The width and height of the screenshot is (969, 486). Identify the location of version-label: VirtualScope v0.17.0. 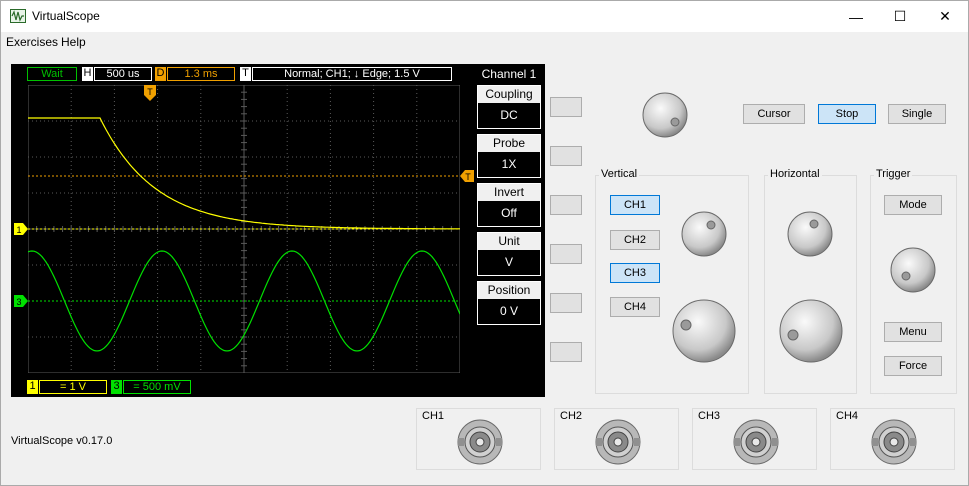
(62, 441).